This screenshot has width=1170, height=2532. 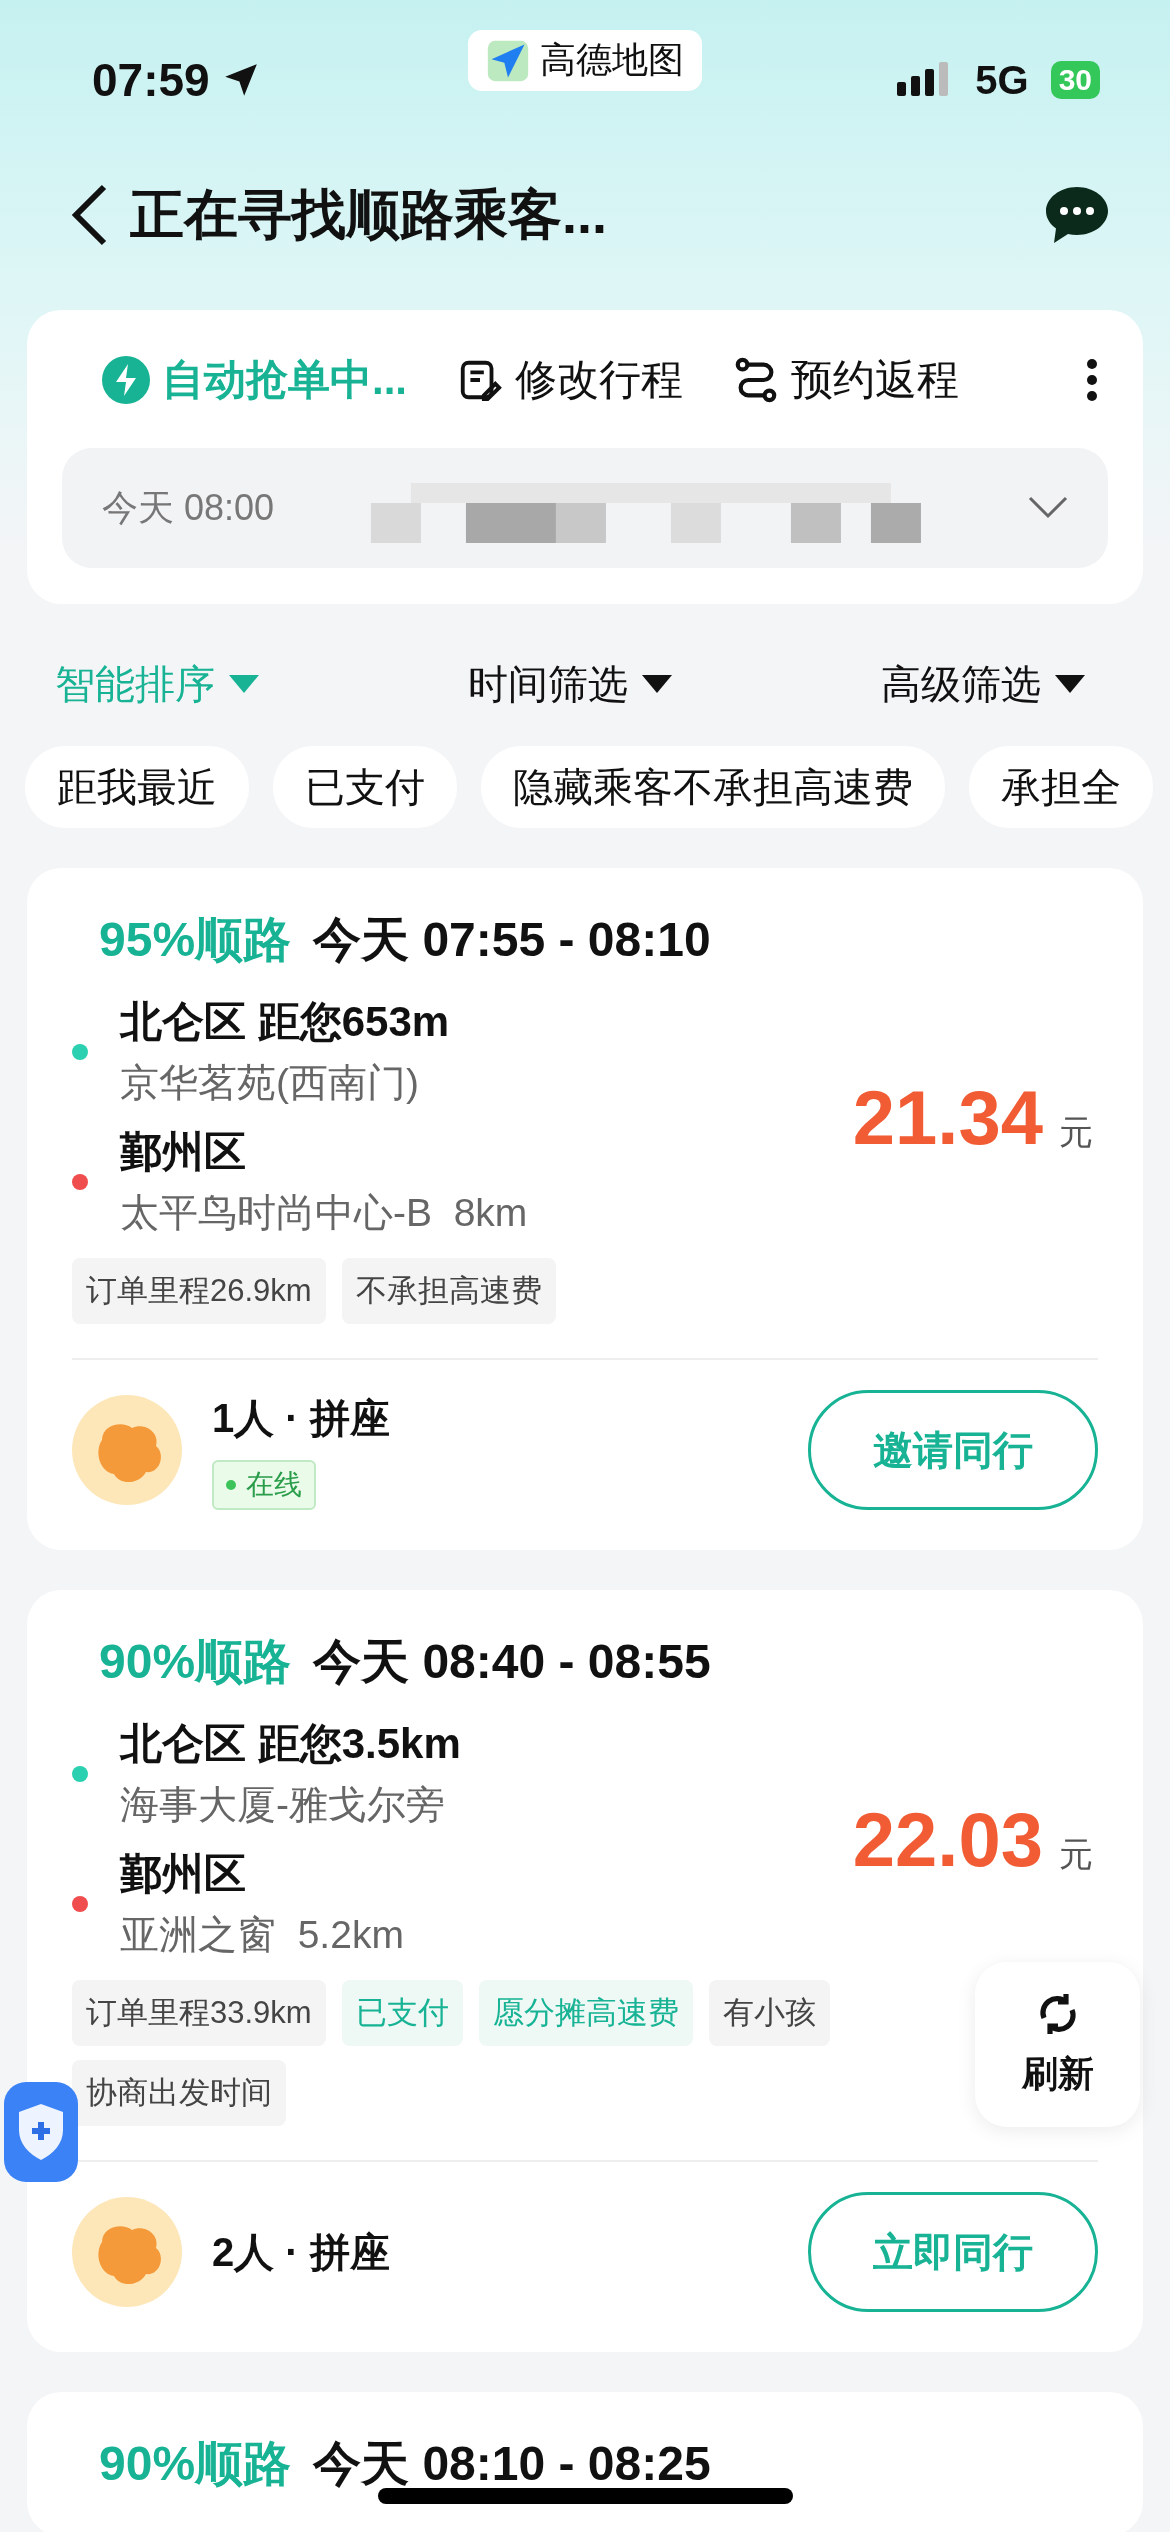 I want to click on trip-summary-text: 今天 08:00, so click(x=188, y=507).